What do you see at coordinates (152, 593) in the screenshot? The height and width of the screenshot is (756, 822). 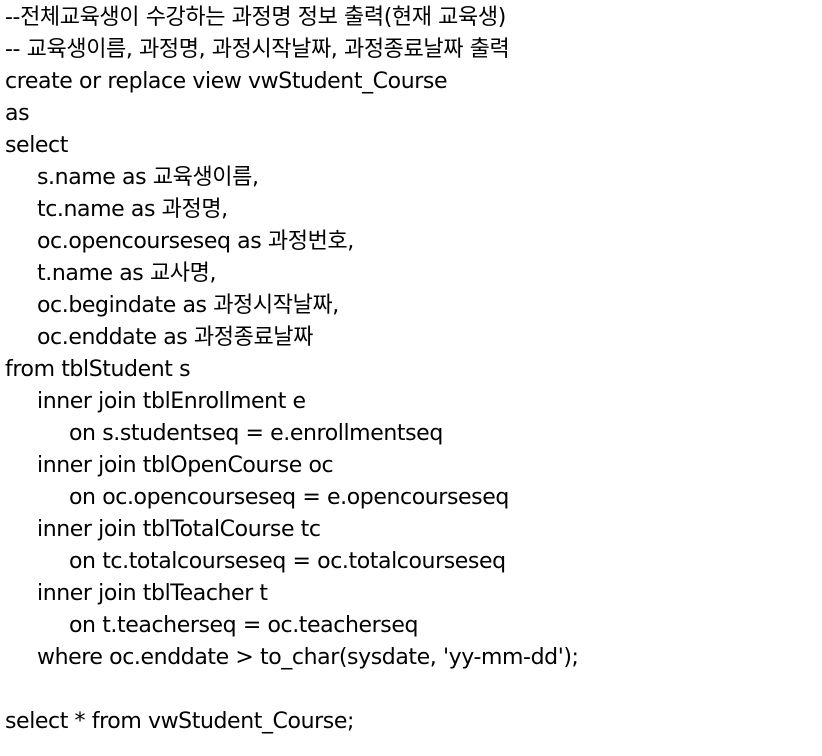 I see `code-line: inner join tblTeacher t` at bounding box center [152, 593].